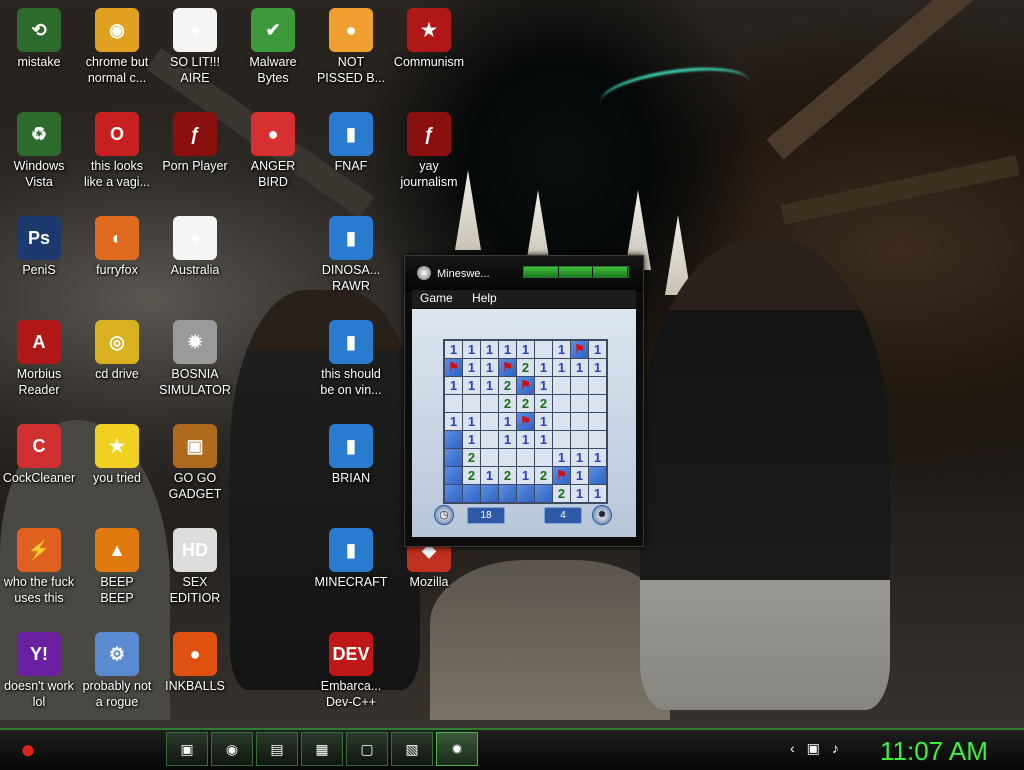 This screenshot has height=770, width=1024. I want to click on desktop-icon: ▮ FNAF, so click(351, 143).